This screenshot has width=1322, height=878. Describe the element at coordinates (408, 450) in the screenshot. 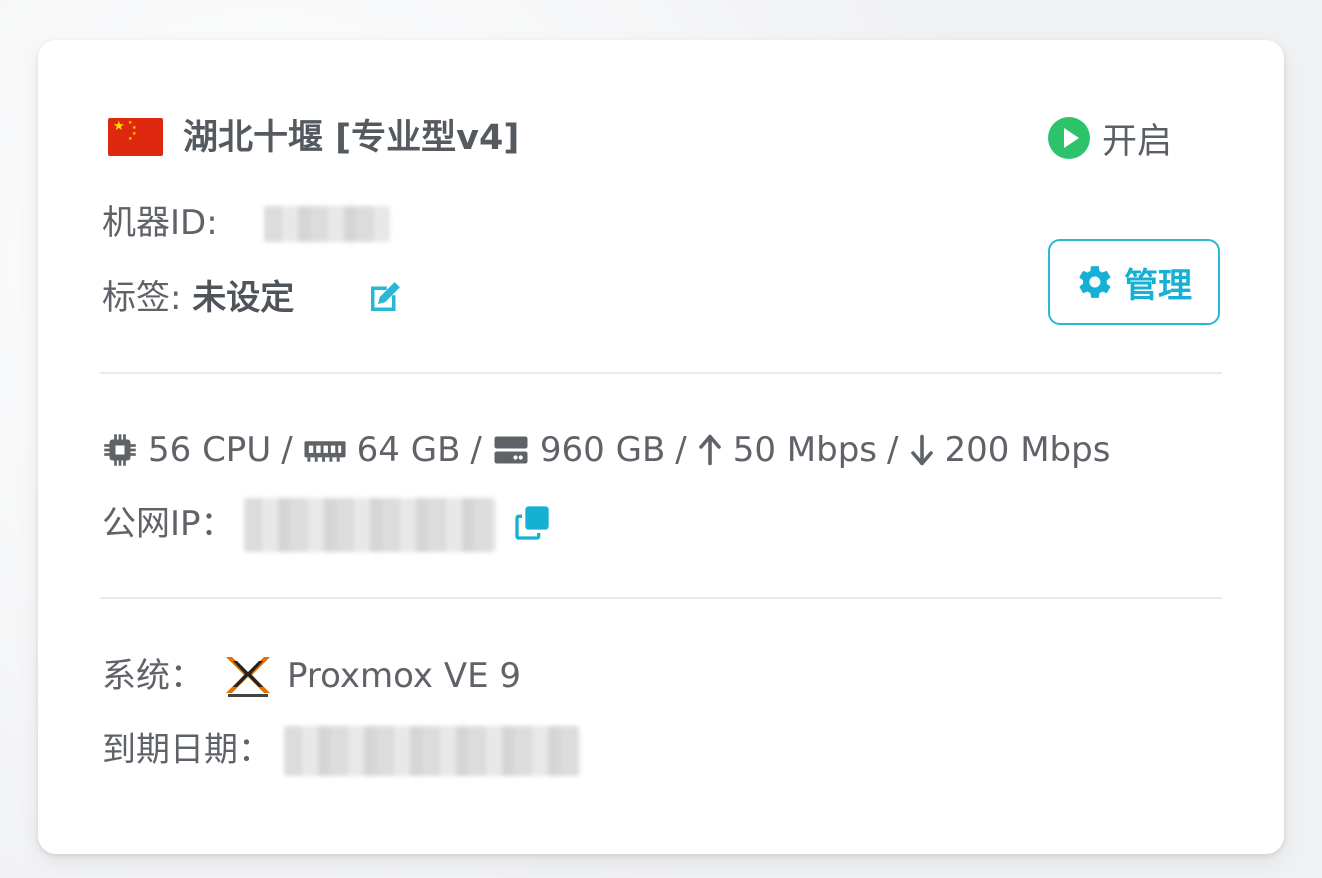

I see `ram-value: 64 GB` at that location.